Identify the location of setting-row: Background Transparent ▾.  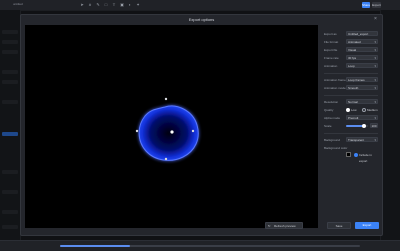
(351, 140).